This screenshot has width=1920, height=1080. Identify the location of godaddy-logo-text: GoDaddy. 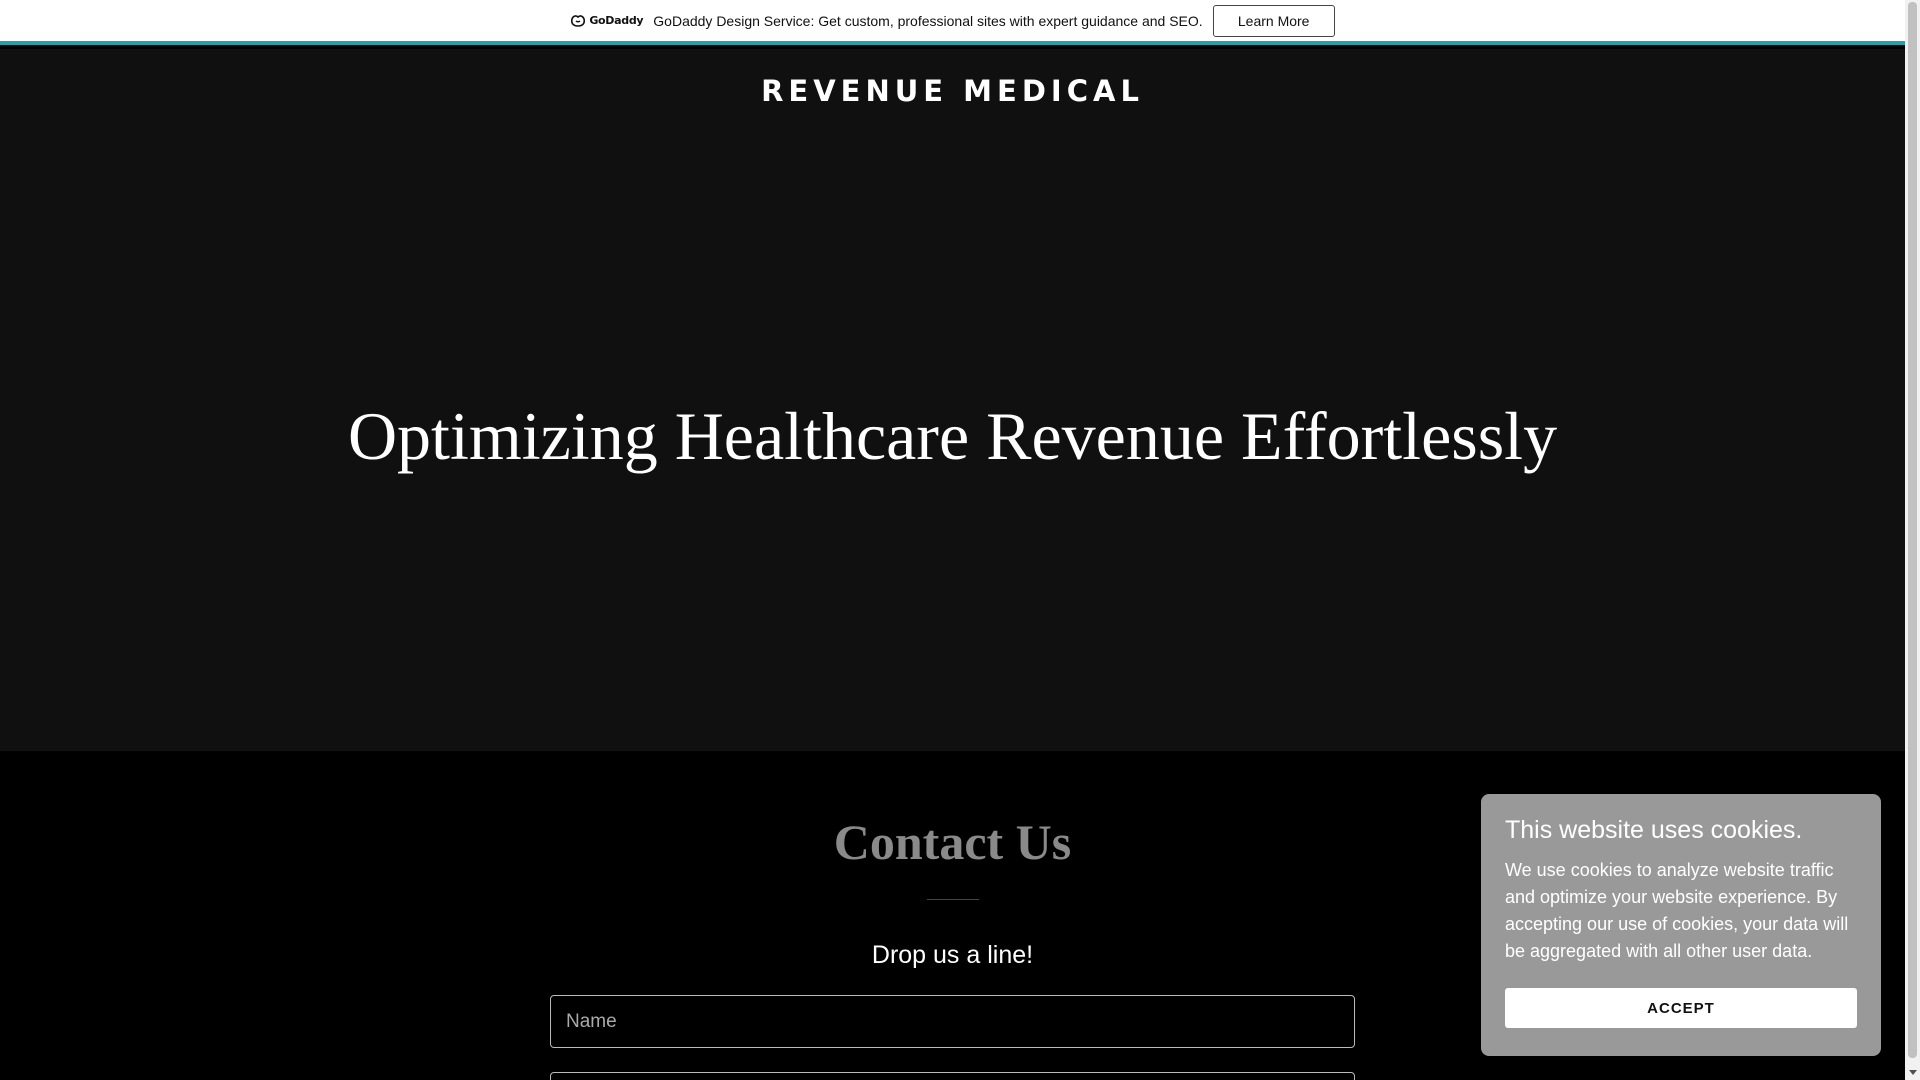
(616, 20).